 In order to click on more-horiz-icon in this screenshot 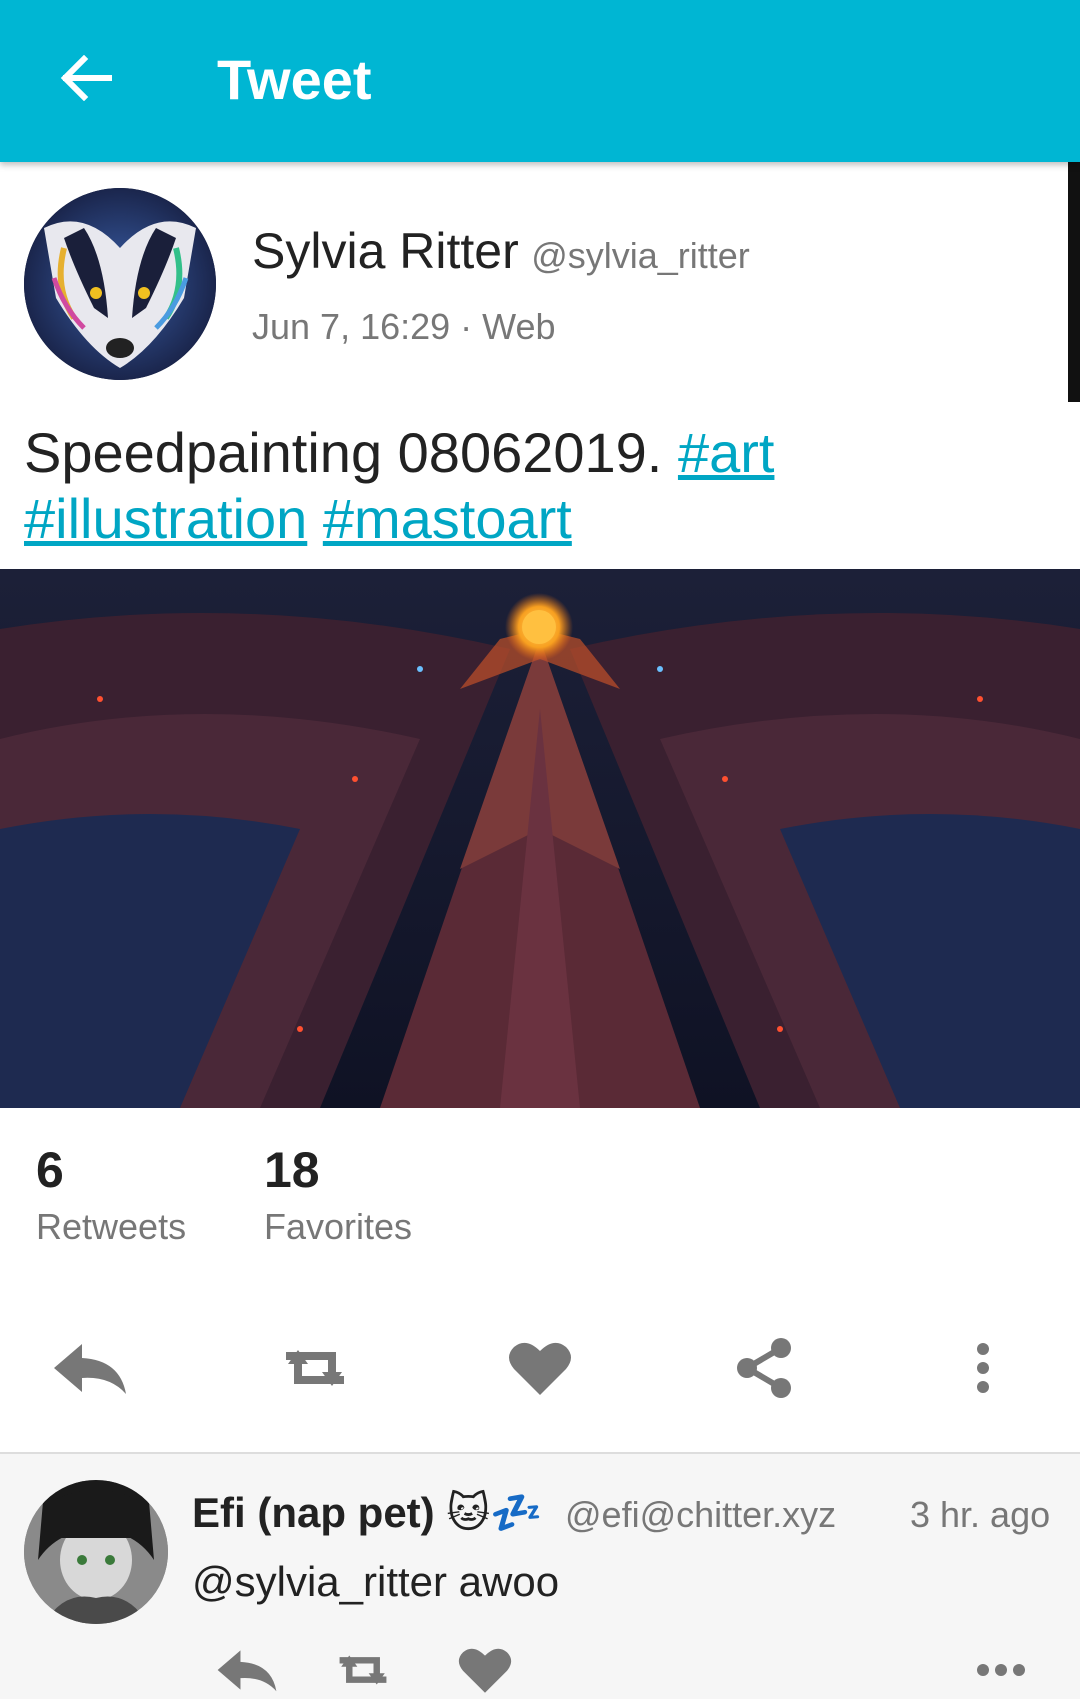, I will do `click(1001, 1672)`.